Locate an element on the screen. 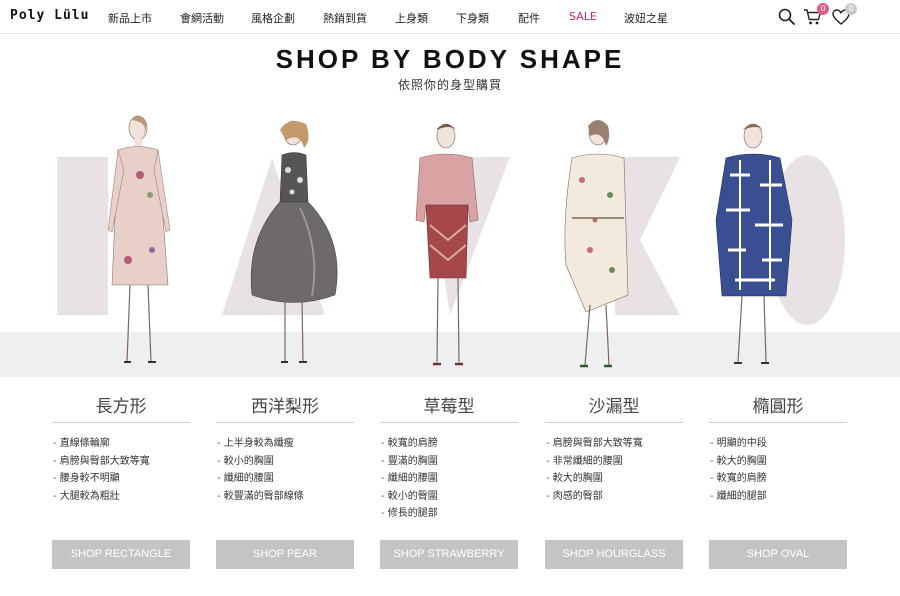 Image resolution: width=900 pixels, height=596 pixels. model-figure-hourglass is located at coordinates (596, 244).